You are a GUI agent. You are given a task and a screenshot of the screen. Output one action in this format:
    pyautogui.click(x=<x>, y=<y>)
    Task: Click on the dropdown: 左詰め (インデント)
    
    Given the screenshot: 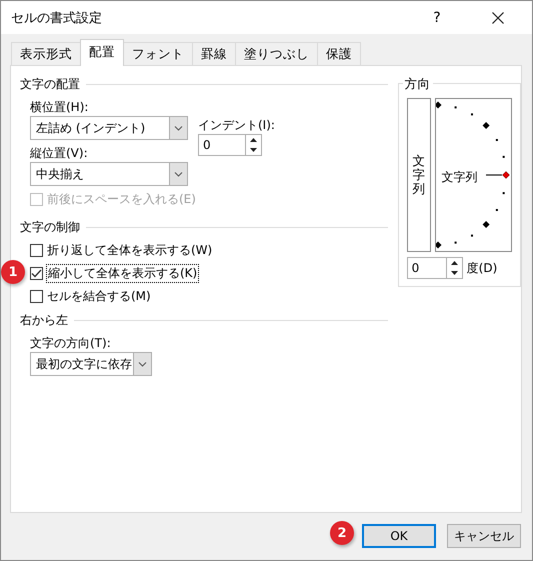 What is the action you would take?
    pyautogui.click(x=109, y=128)
    